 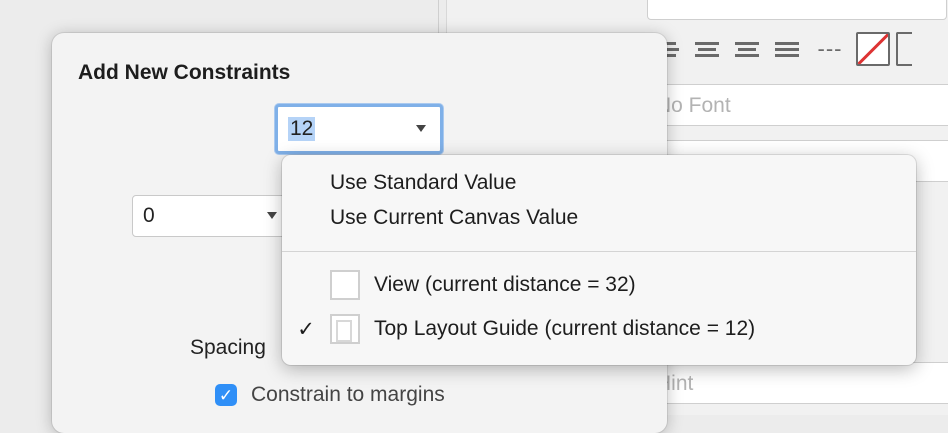 I want to click on view-thumbnail-icon, so click(x=345, y=285).